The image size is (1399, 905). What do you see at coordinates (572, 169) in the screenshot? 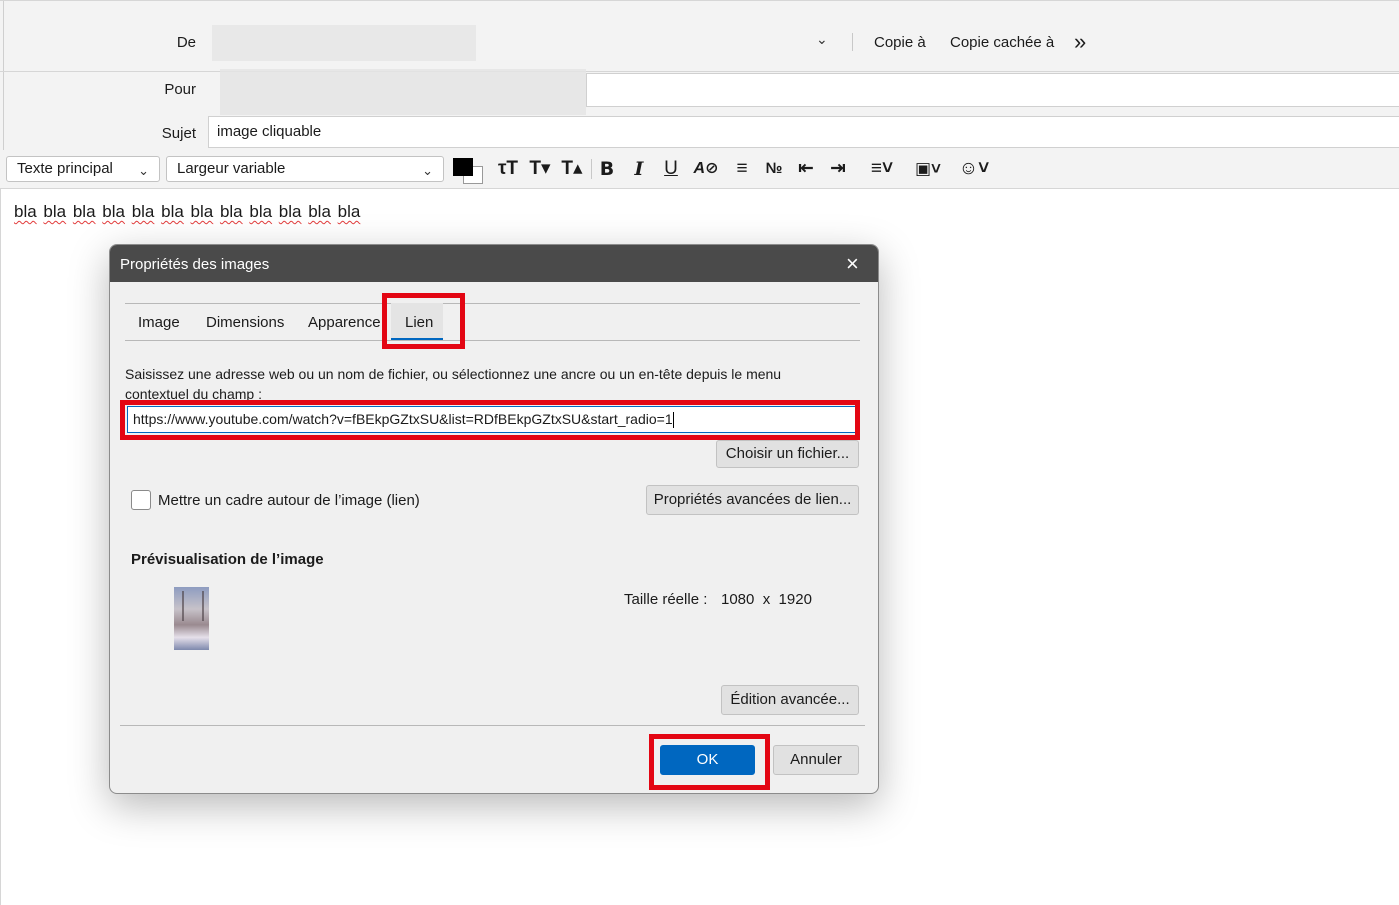
I see `text-larger-icon: T▴` at bounding box center [572, 169].